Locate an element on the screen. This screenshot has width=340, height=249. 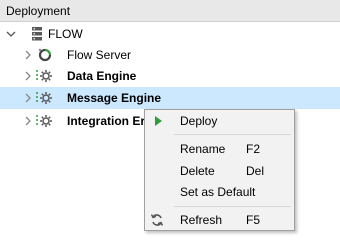
tree-item-label: Message Engine is located at coordinates (114, 98).